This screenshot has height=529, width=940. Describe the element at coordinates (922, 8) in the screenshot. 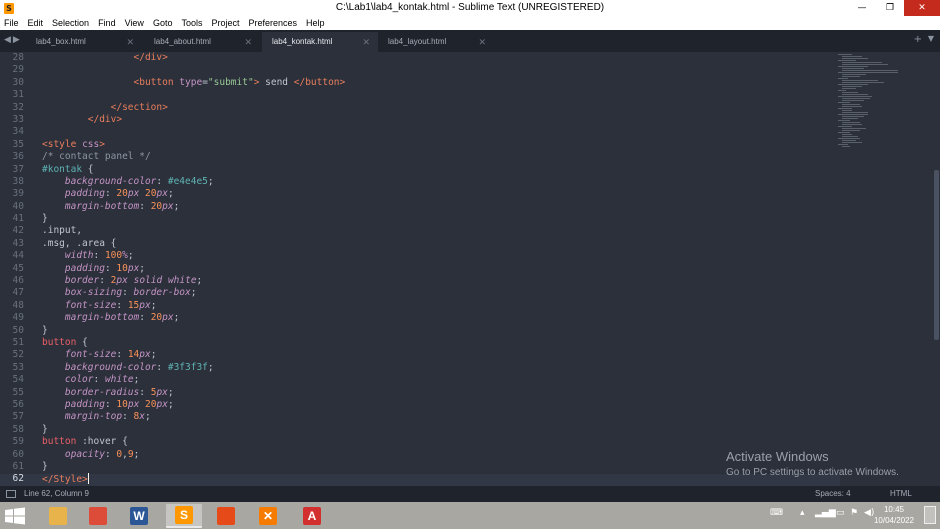

I see `close-button: ✕` at that location.